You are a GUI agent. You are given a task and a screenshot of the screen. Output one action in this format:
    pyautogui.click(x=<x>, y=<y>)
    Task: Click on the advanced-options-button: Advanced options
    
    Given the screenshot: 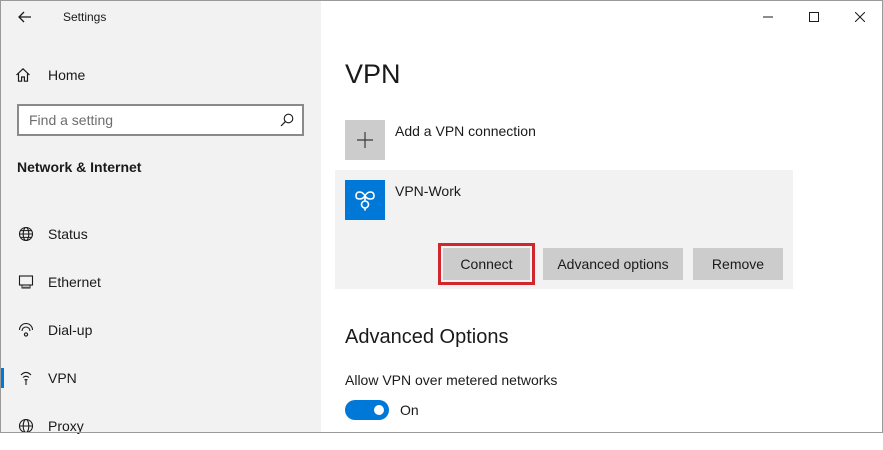 What is the action you would take?
    pyautogui.click(x=613, y=264)
    